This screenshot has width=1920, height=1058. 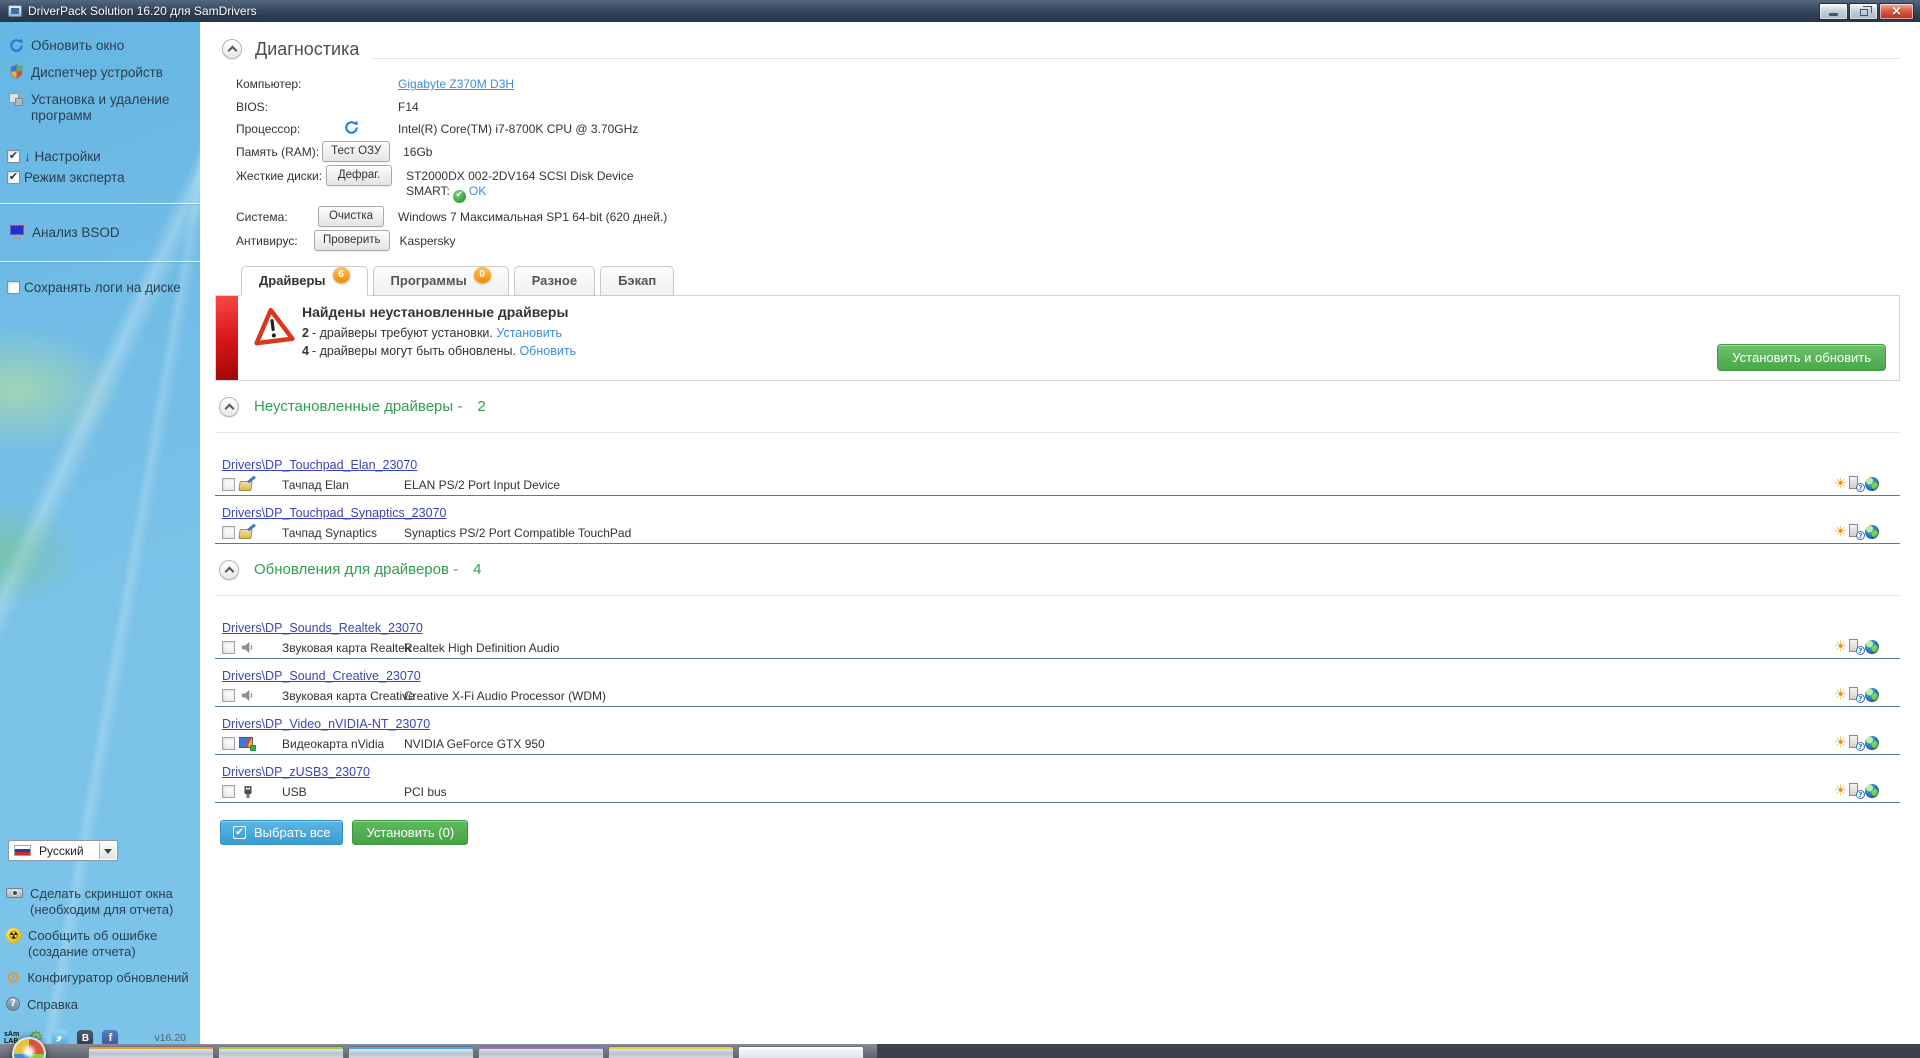 I want to click on cleanup-button: Очистка, so click(x=351, y=216).